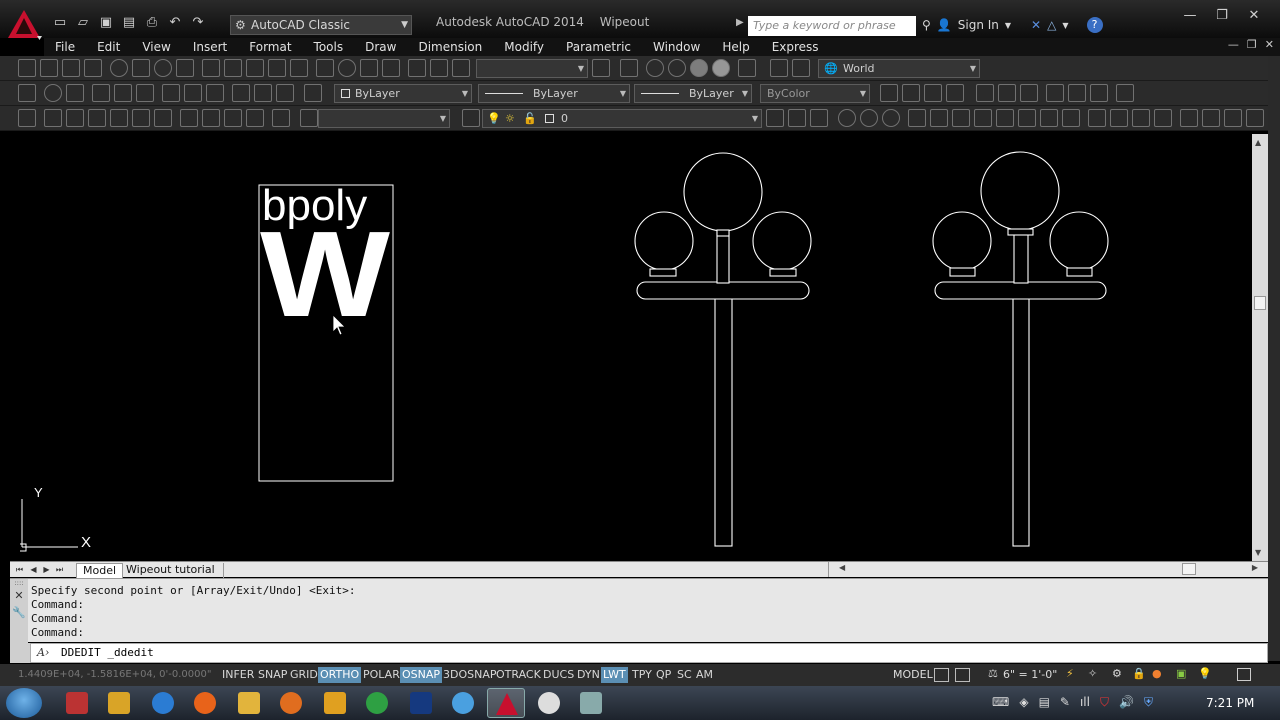 The image size is (1280, 720). Describe the element at coordinates (795, 47) in the screenshot. I see `menu-express: Express` at that location.